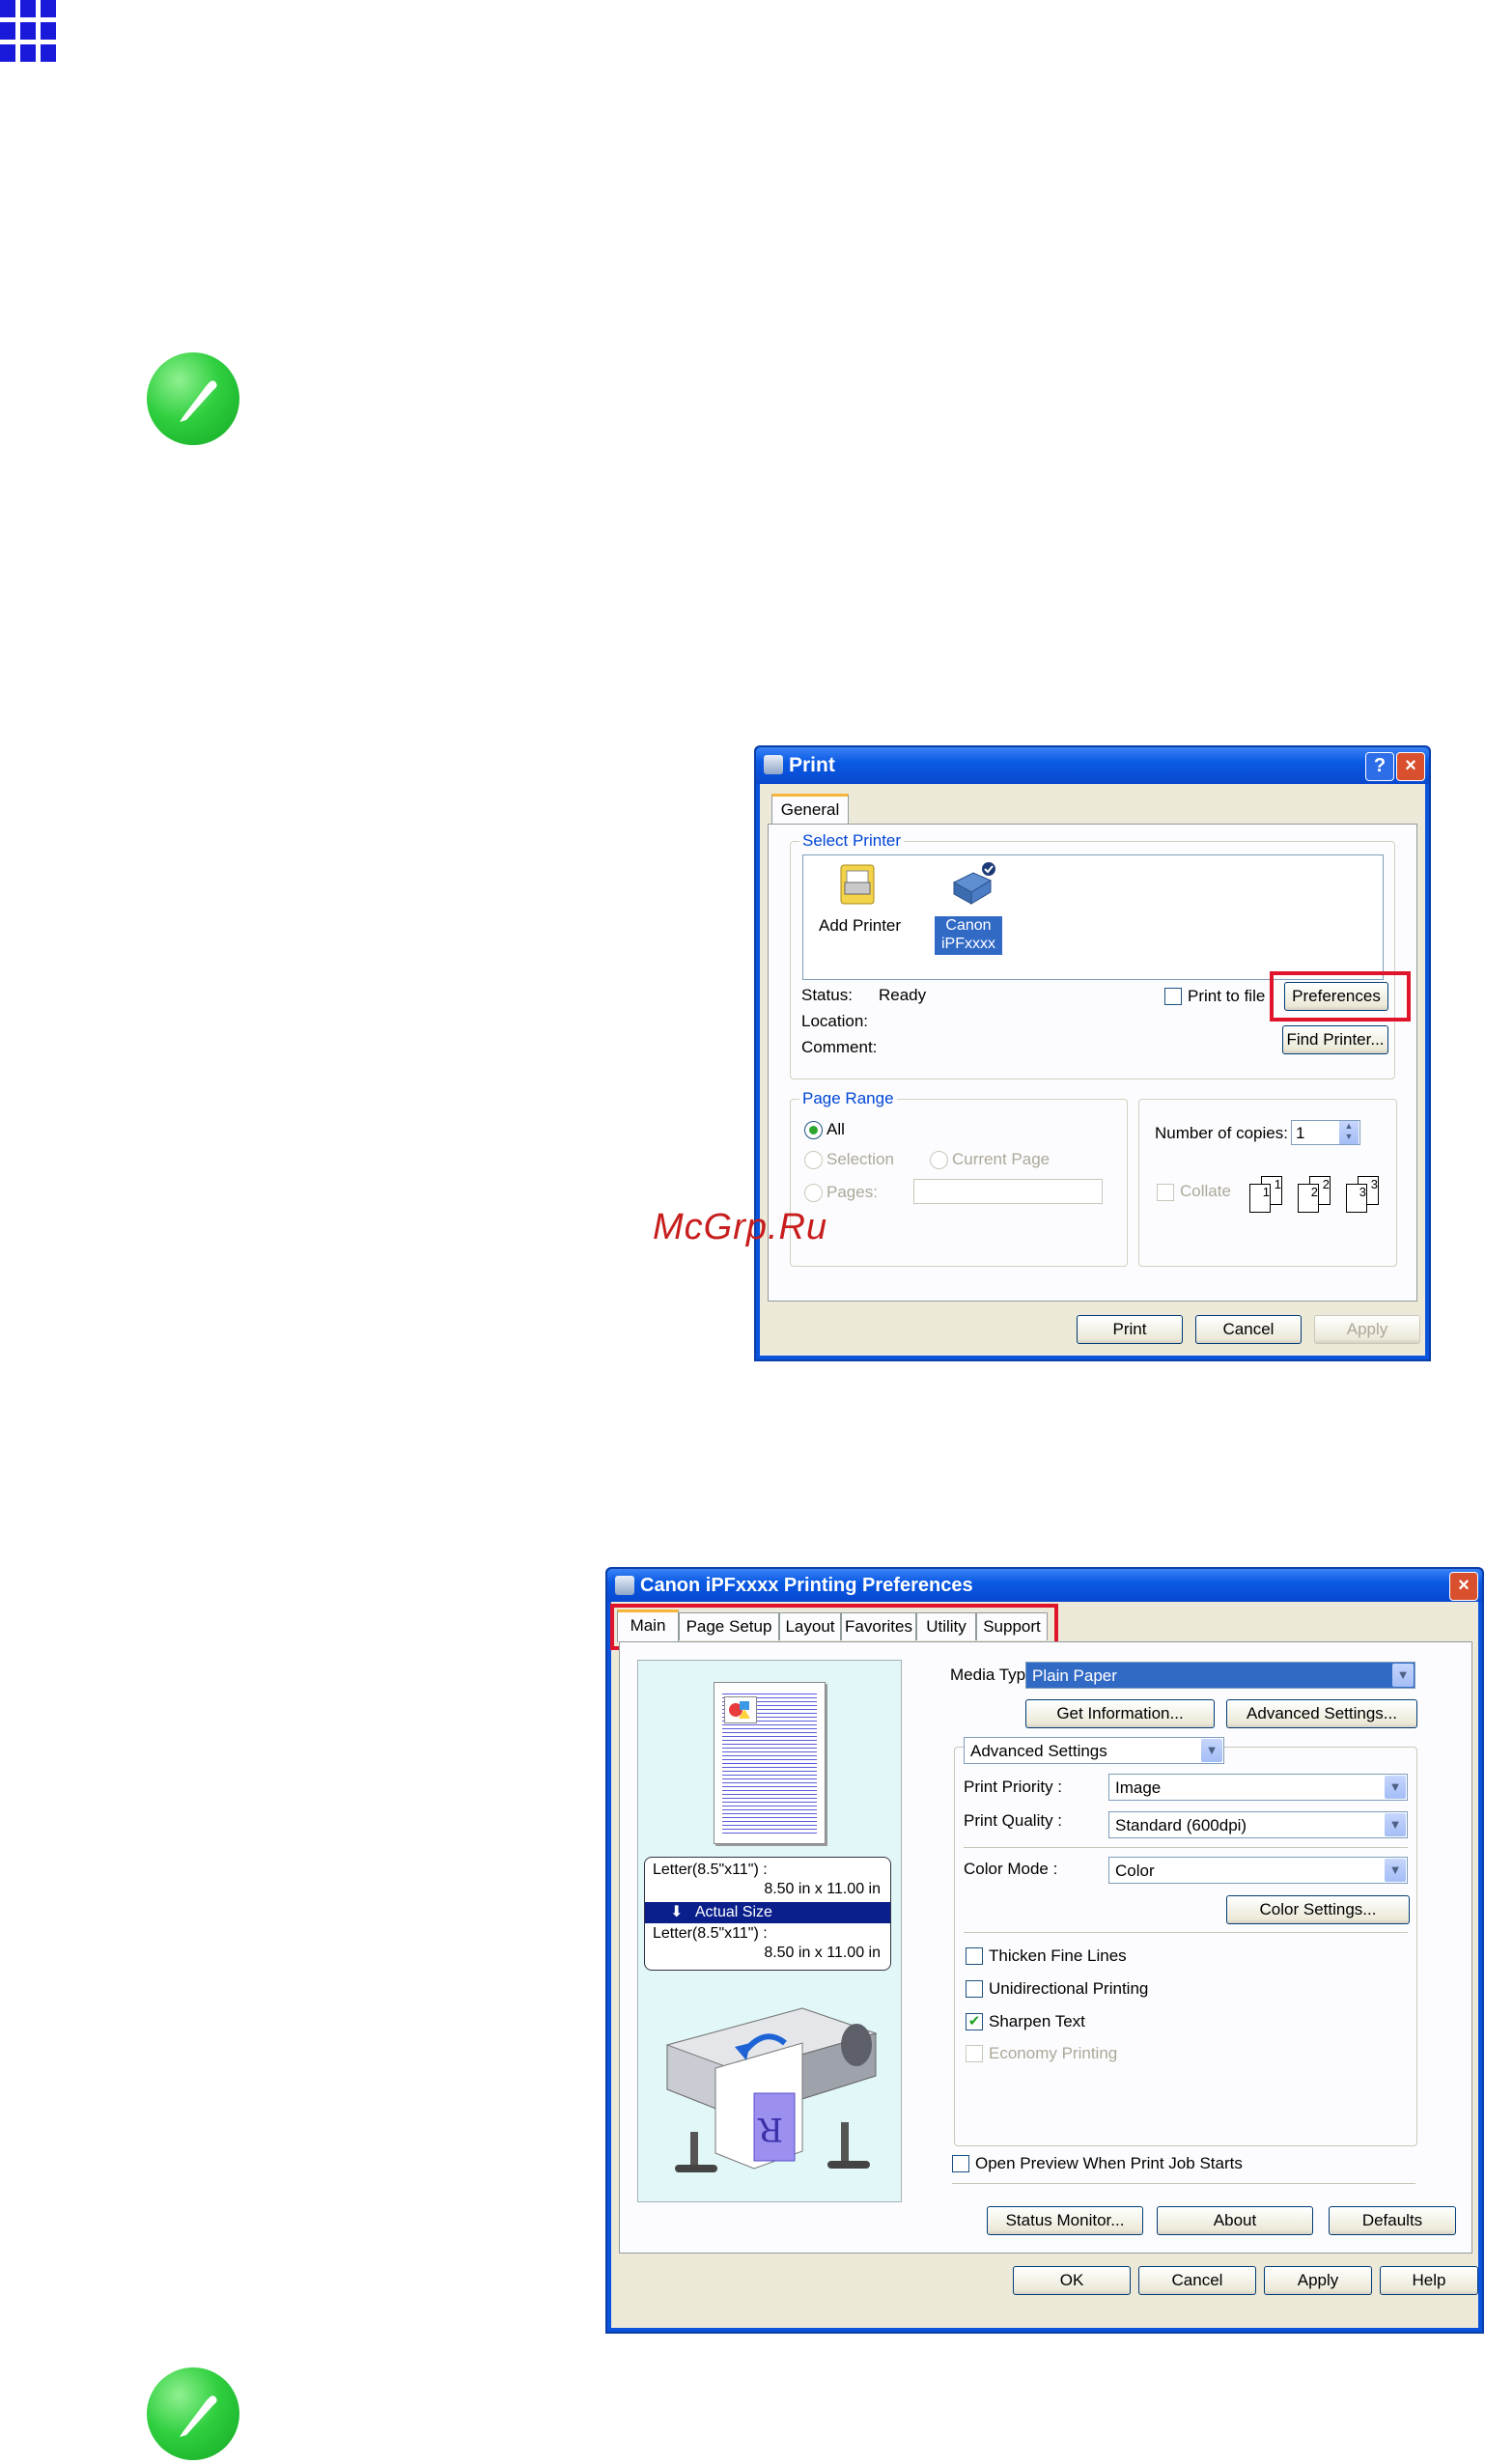 The image size is (1485, 2464). What do you see at coordinates (960, 2164) in the screenshot?
I see `open-preview-checkbox` at bounding box center [960, 2164].